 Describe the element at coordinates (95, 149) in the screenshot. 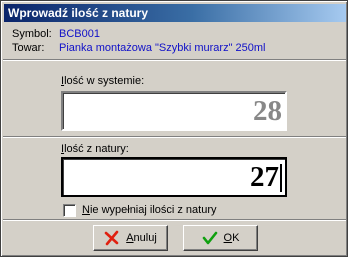

I see `natural-qty-label: Ilość z natury:` at that location.